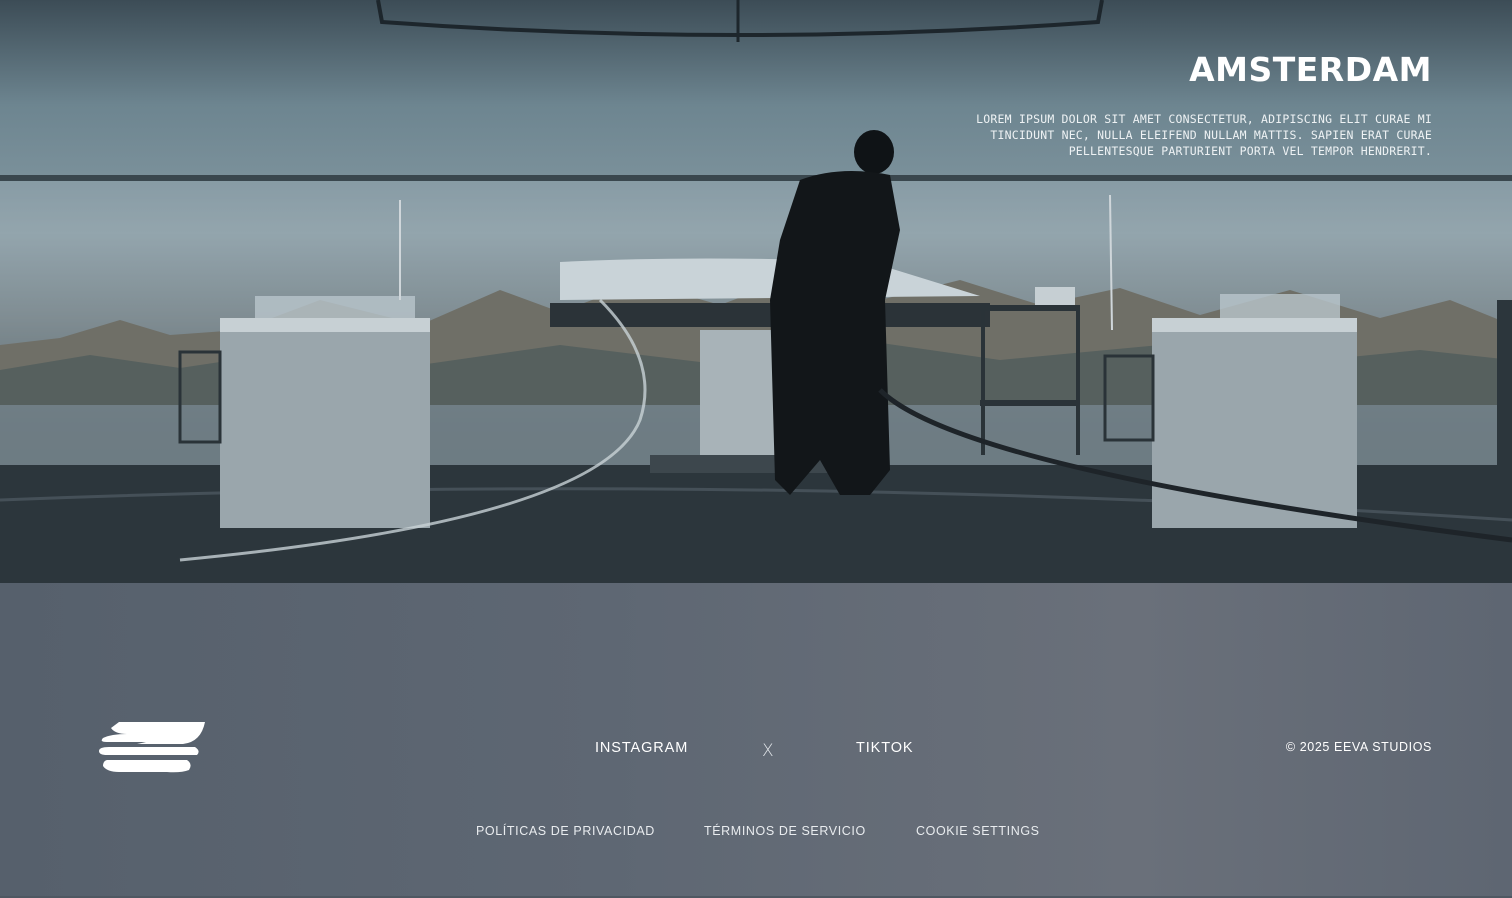 The width and height of the screenshot is (1512, 898). I want to click on privacy-policy-link: POLÍTICAS DE PRIVACIDAD, so click(565, 831).